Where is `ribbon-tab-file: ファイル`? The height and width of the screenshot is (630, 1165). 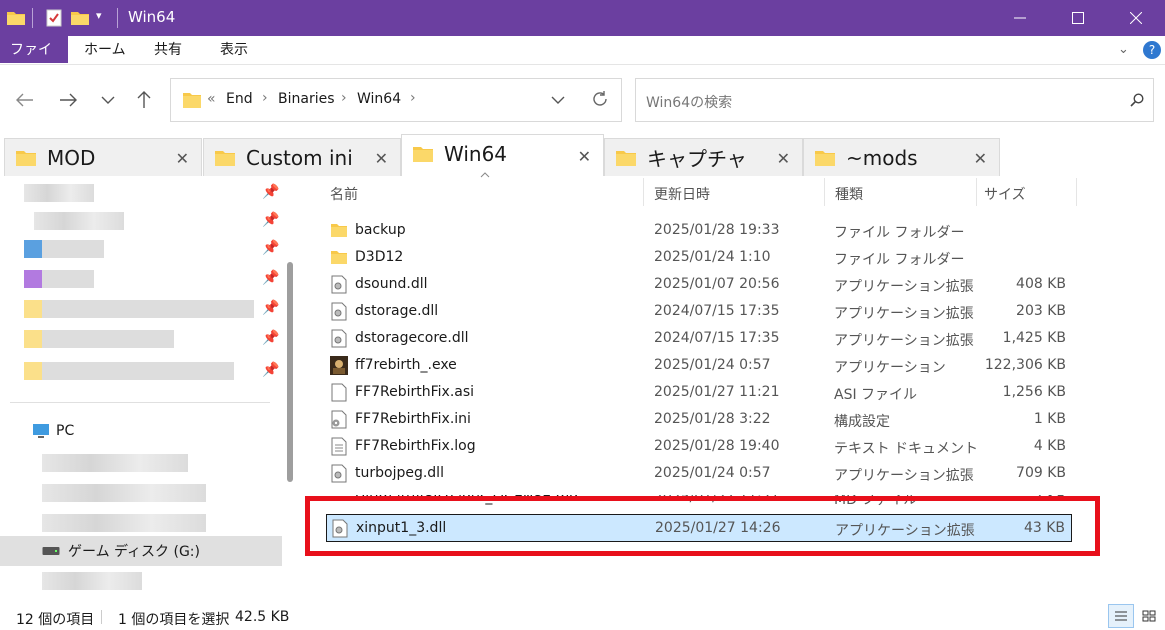
ribbon-tab-file: ファイル is located at coordinates (34, 61).